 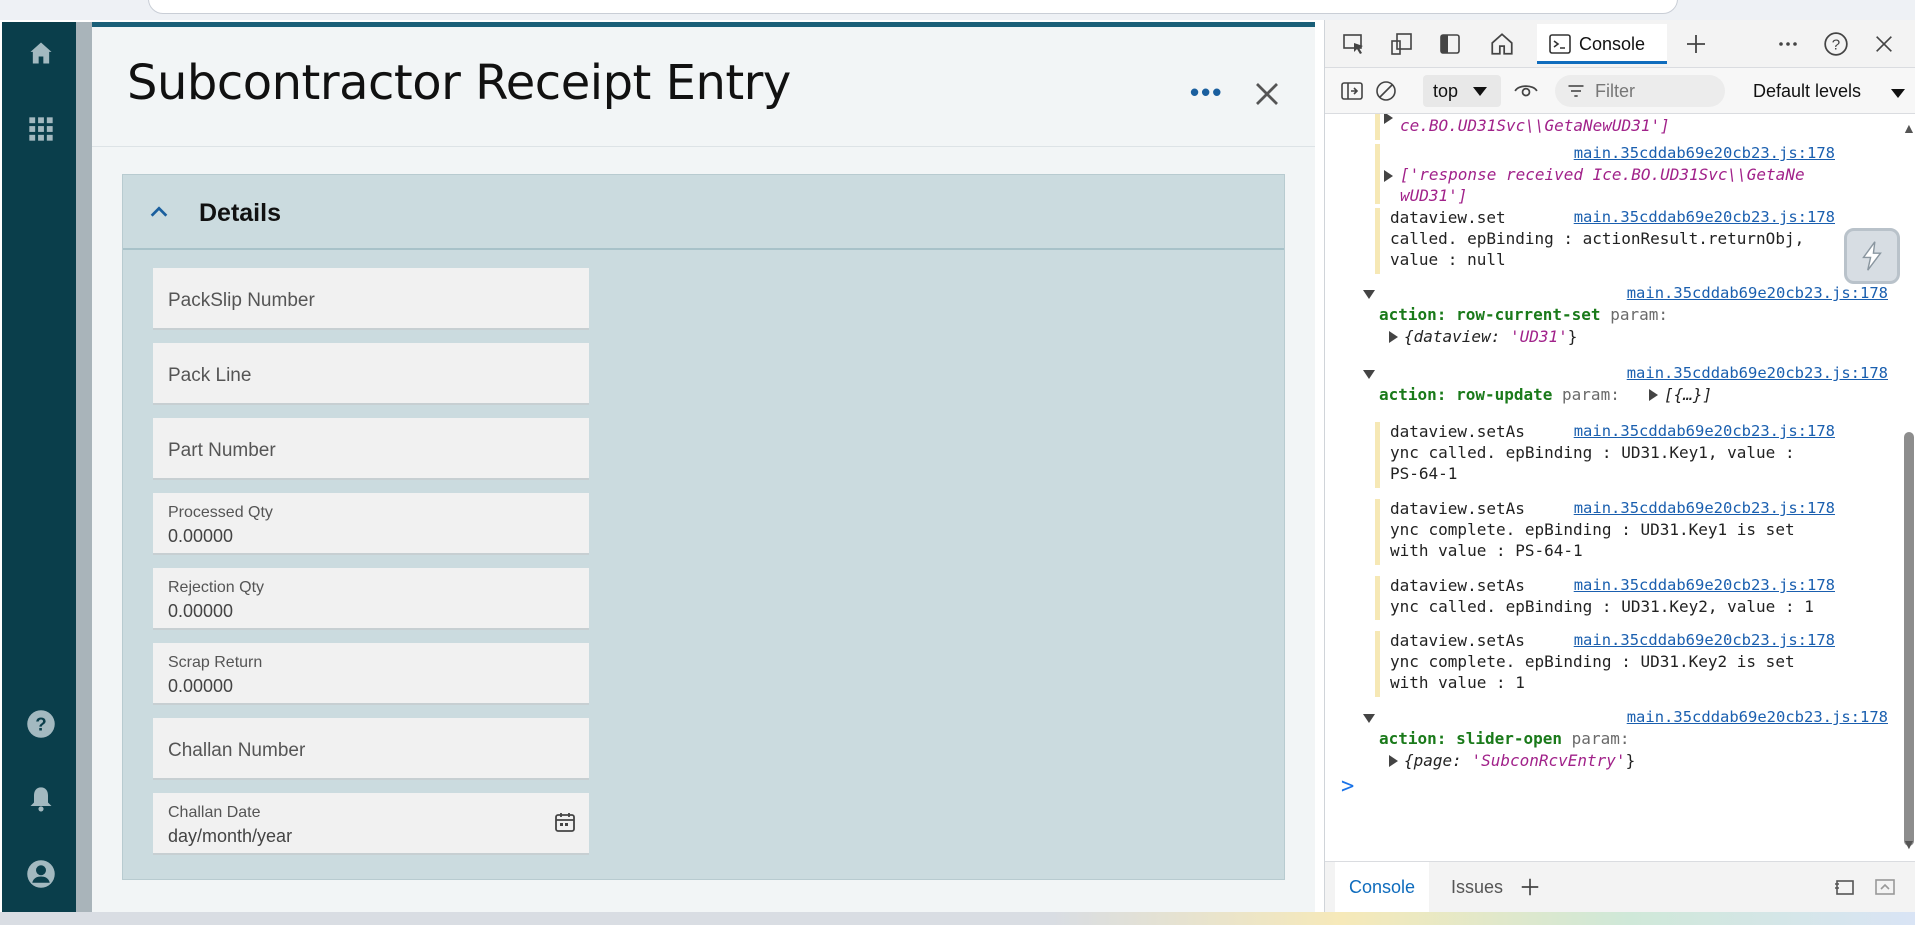 I want to click on scroll-down-icon: ▼, so click(x=1908, y=844).